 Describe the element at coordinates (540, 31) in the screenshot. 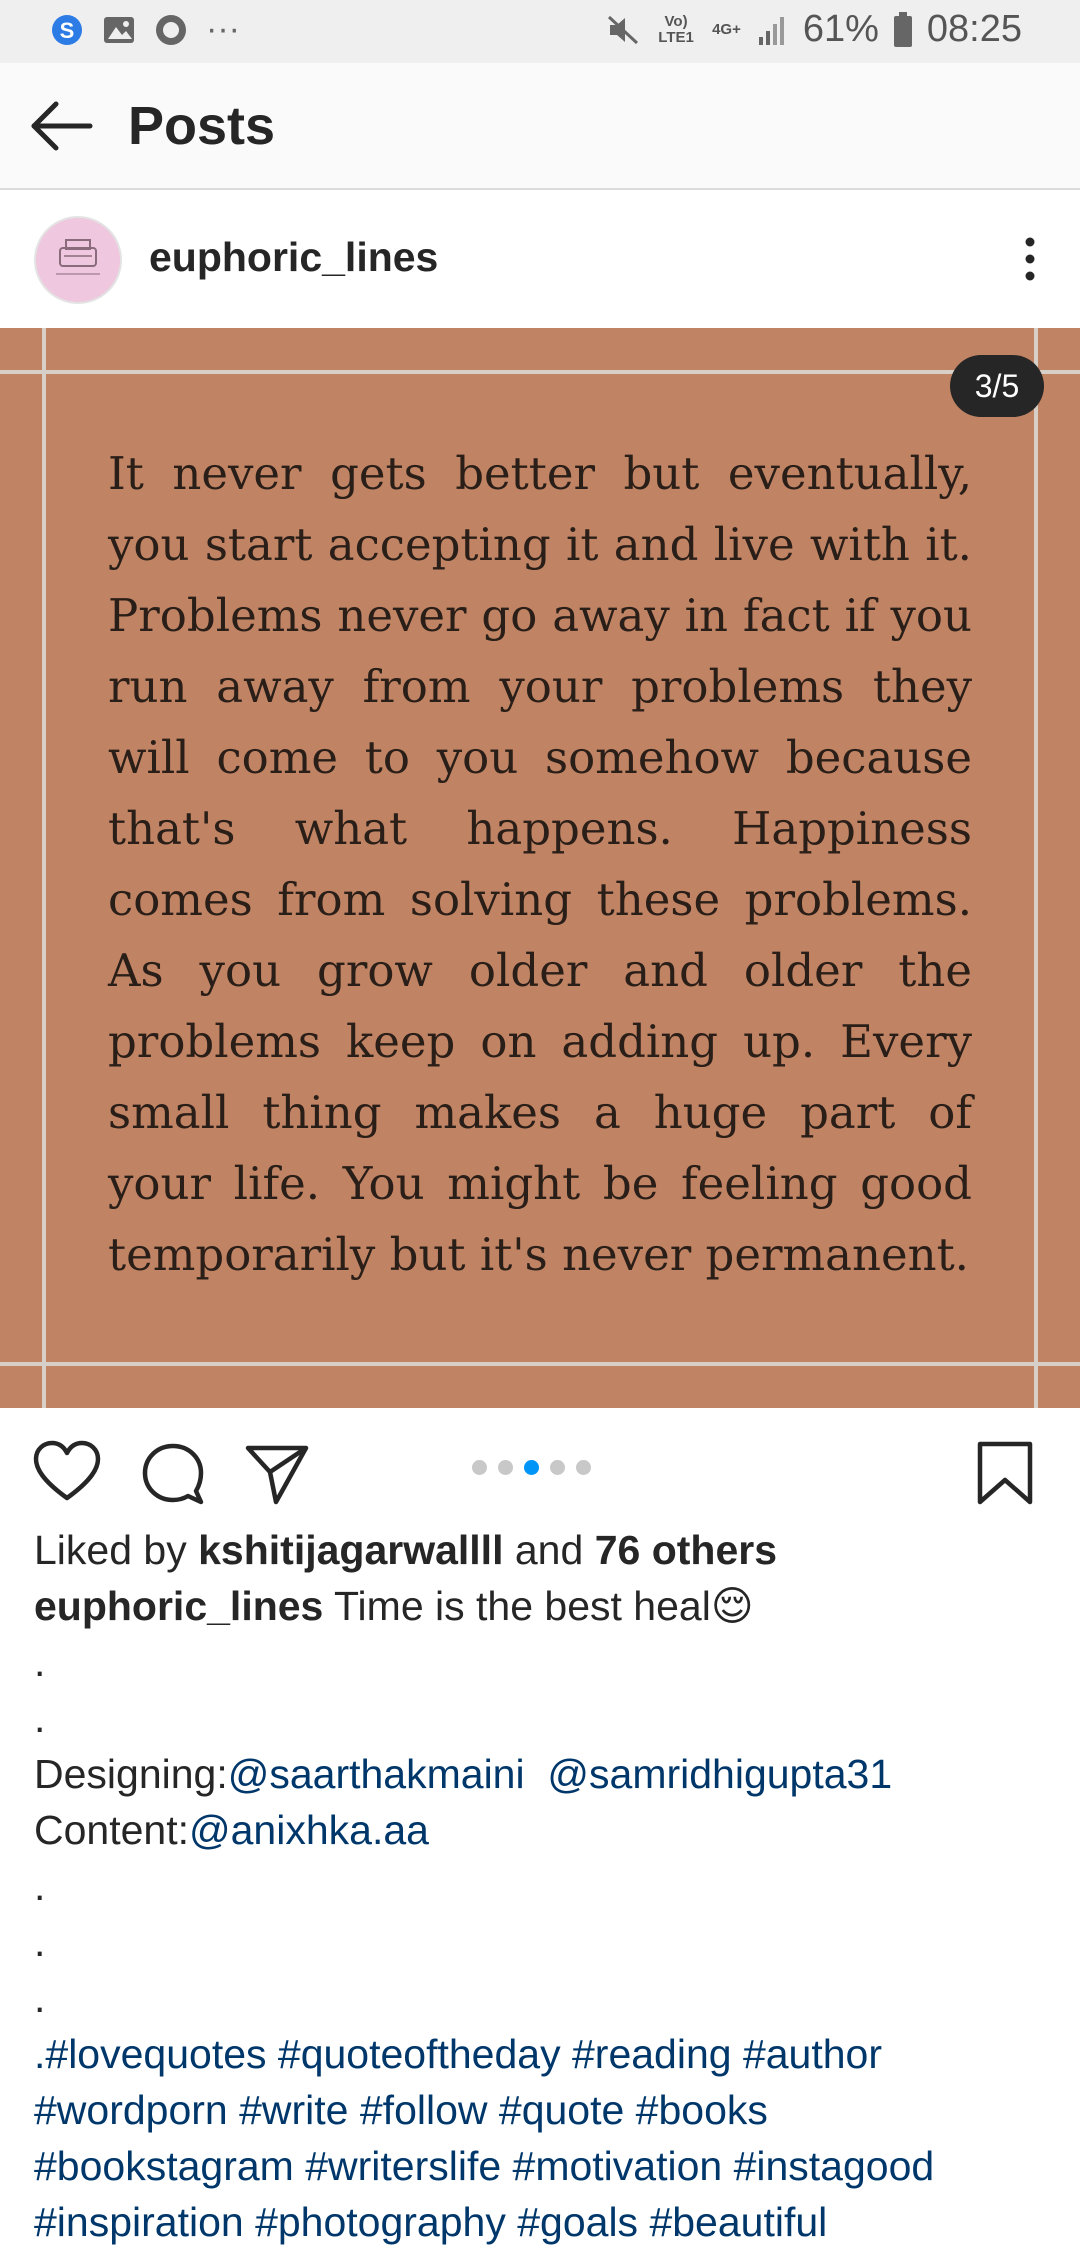

I see `status-bar: S ··· Vo) LTE1 4G+ 61% 08:25` at that location.